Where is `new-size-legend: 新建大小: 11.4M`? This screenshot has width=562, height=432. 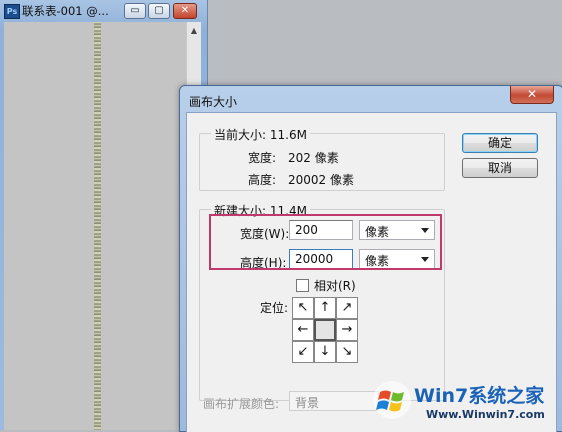 new-size-legend: 新建大小: 11.4M is located at coordinates (260, 210).